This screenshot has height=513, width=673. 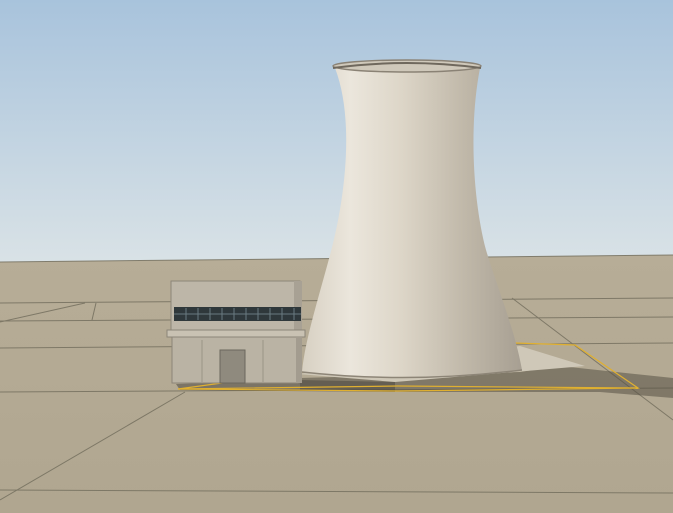 I want to click on building-door, so click(x=232, y=366).